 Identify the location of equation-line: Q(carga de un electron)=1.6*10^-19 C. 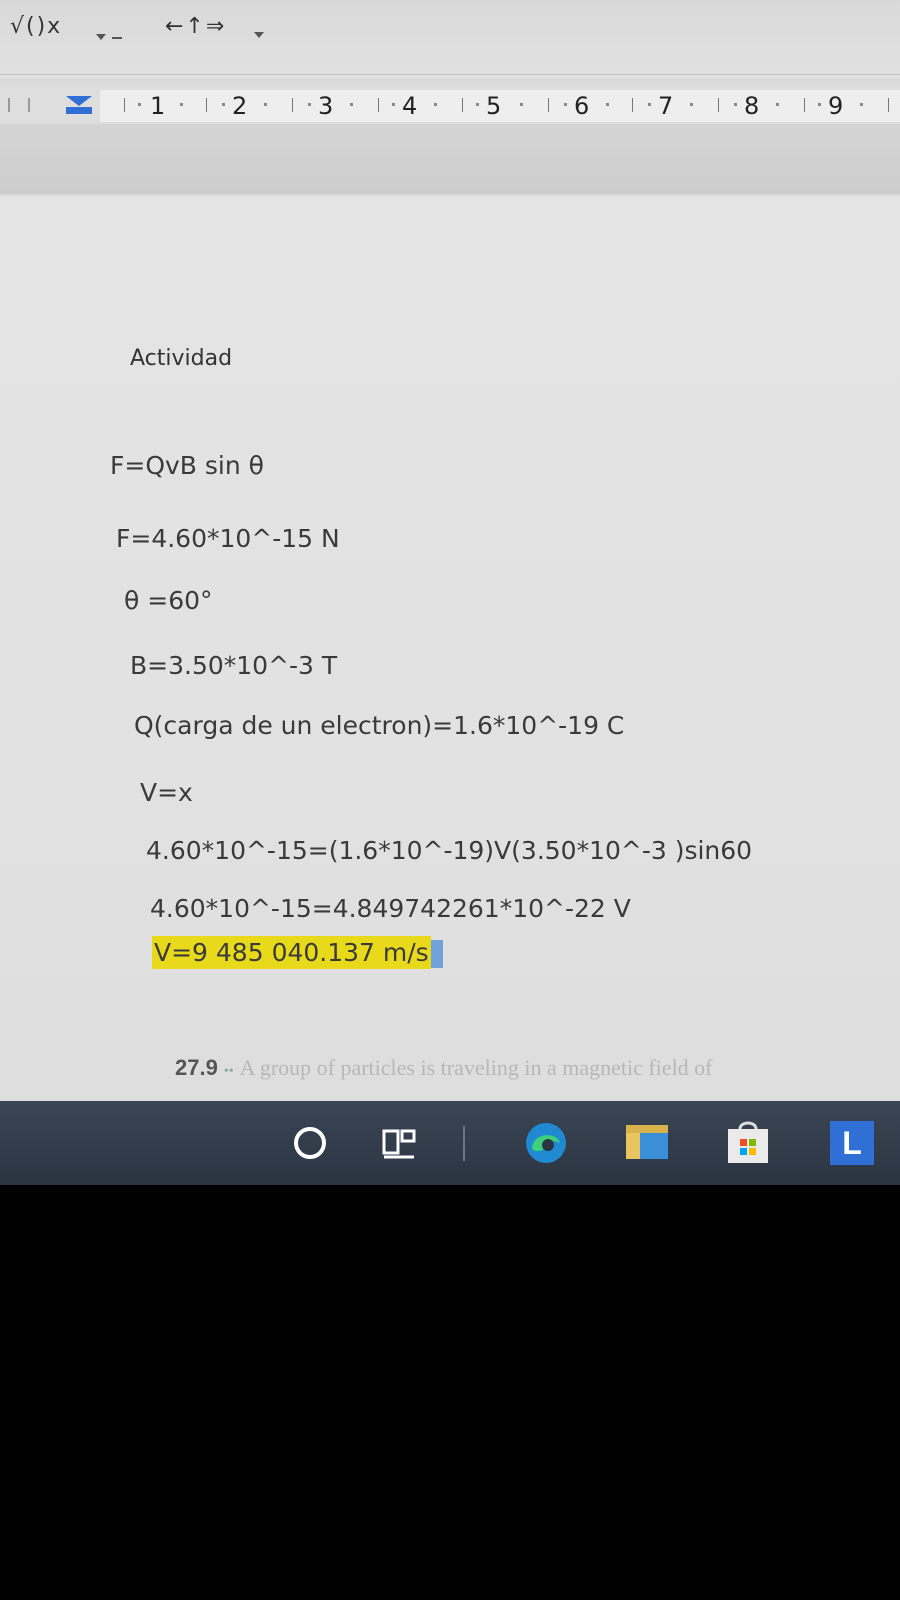
(379, 725).